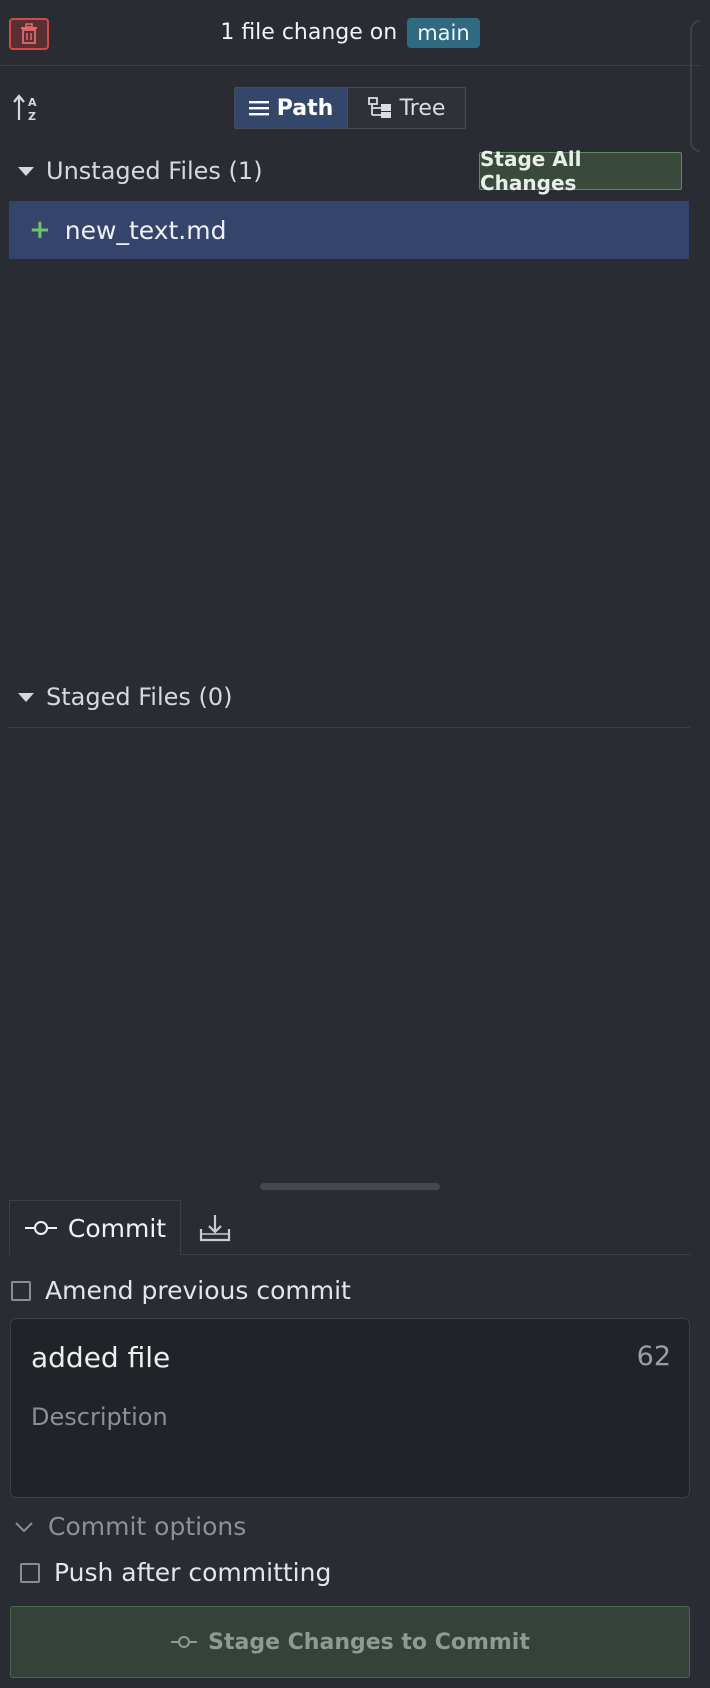 The width and height of the screenshot is (710, 1688). I want to click on unstaged-section-toggle: Unstaged Files (1), so click(140, 171).